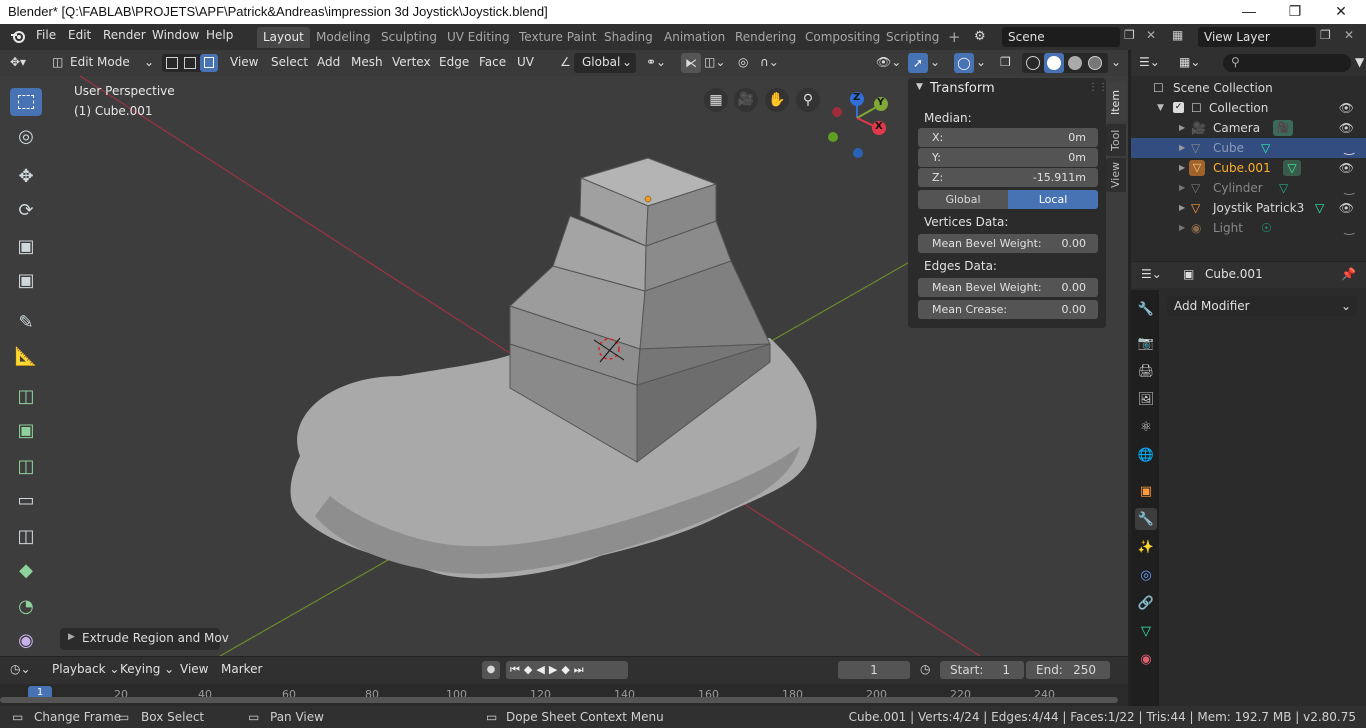  What do you see at coordinates (1146, 309) in the screenshot?
I see `tool-settings-icon: 🔧` at bounding box center [1146, 309].